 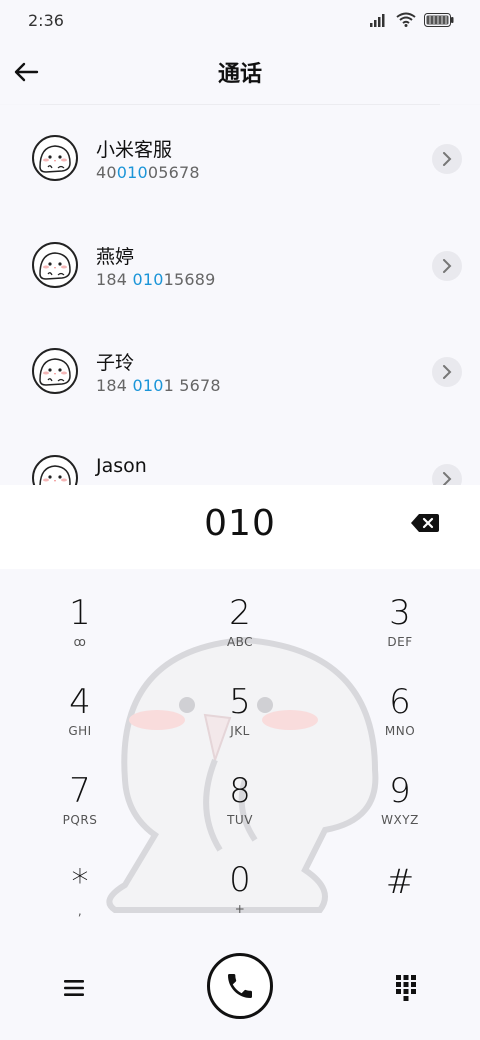 I want to click on contact-number: 184 01015689, so click(x=155, y=279).